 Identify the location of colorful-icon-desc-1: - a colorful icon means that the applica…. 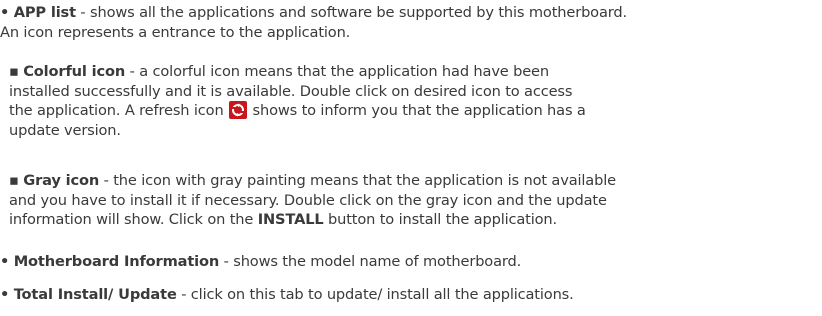
(337, 71).